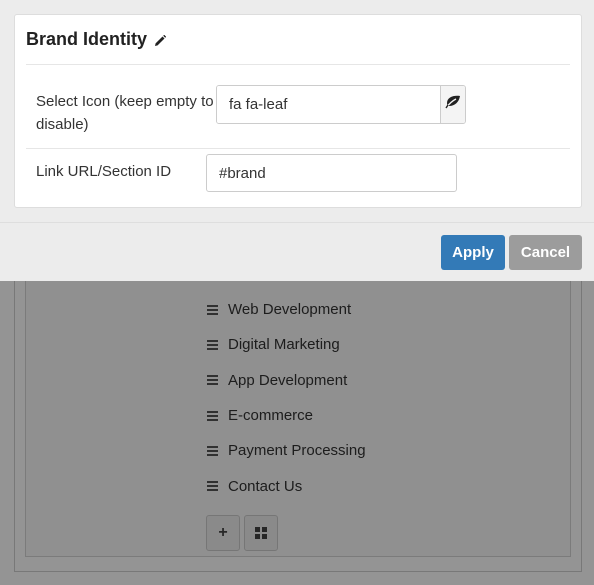  I want to click on link-url-input, so click(331, 173).